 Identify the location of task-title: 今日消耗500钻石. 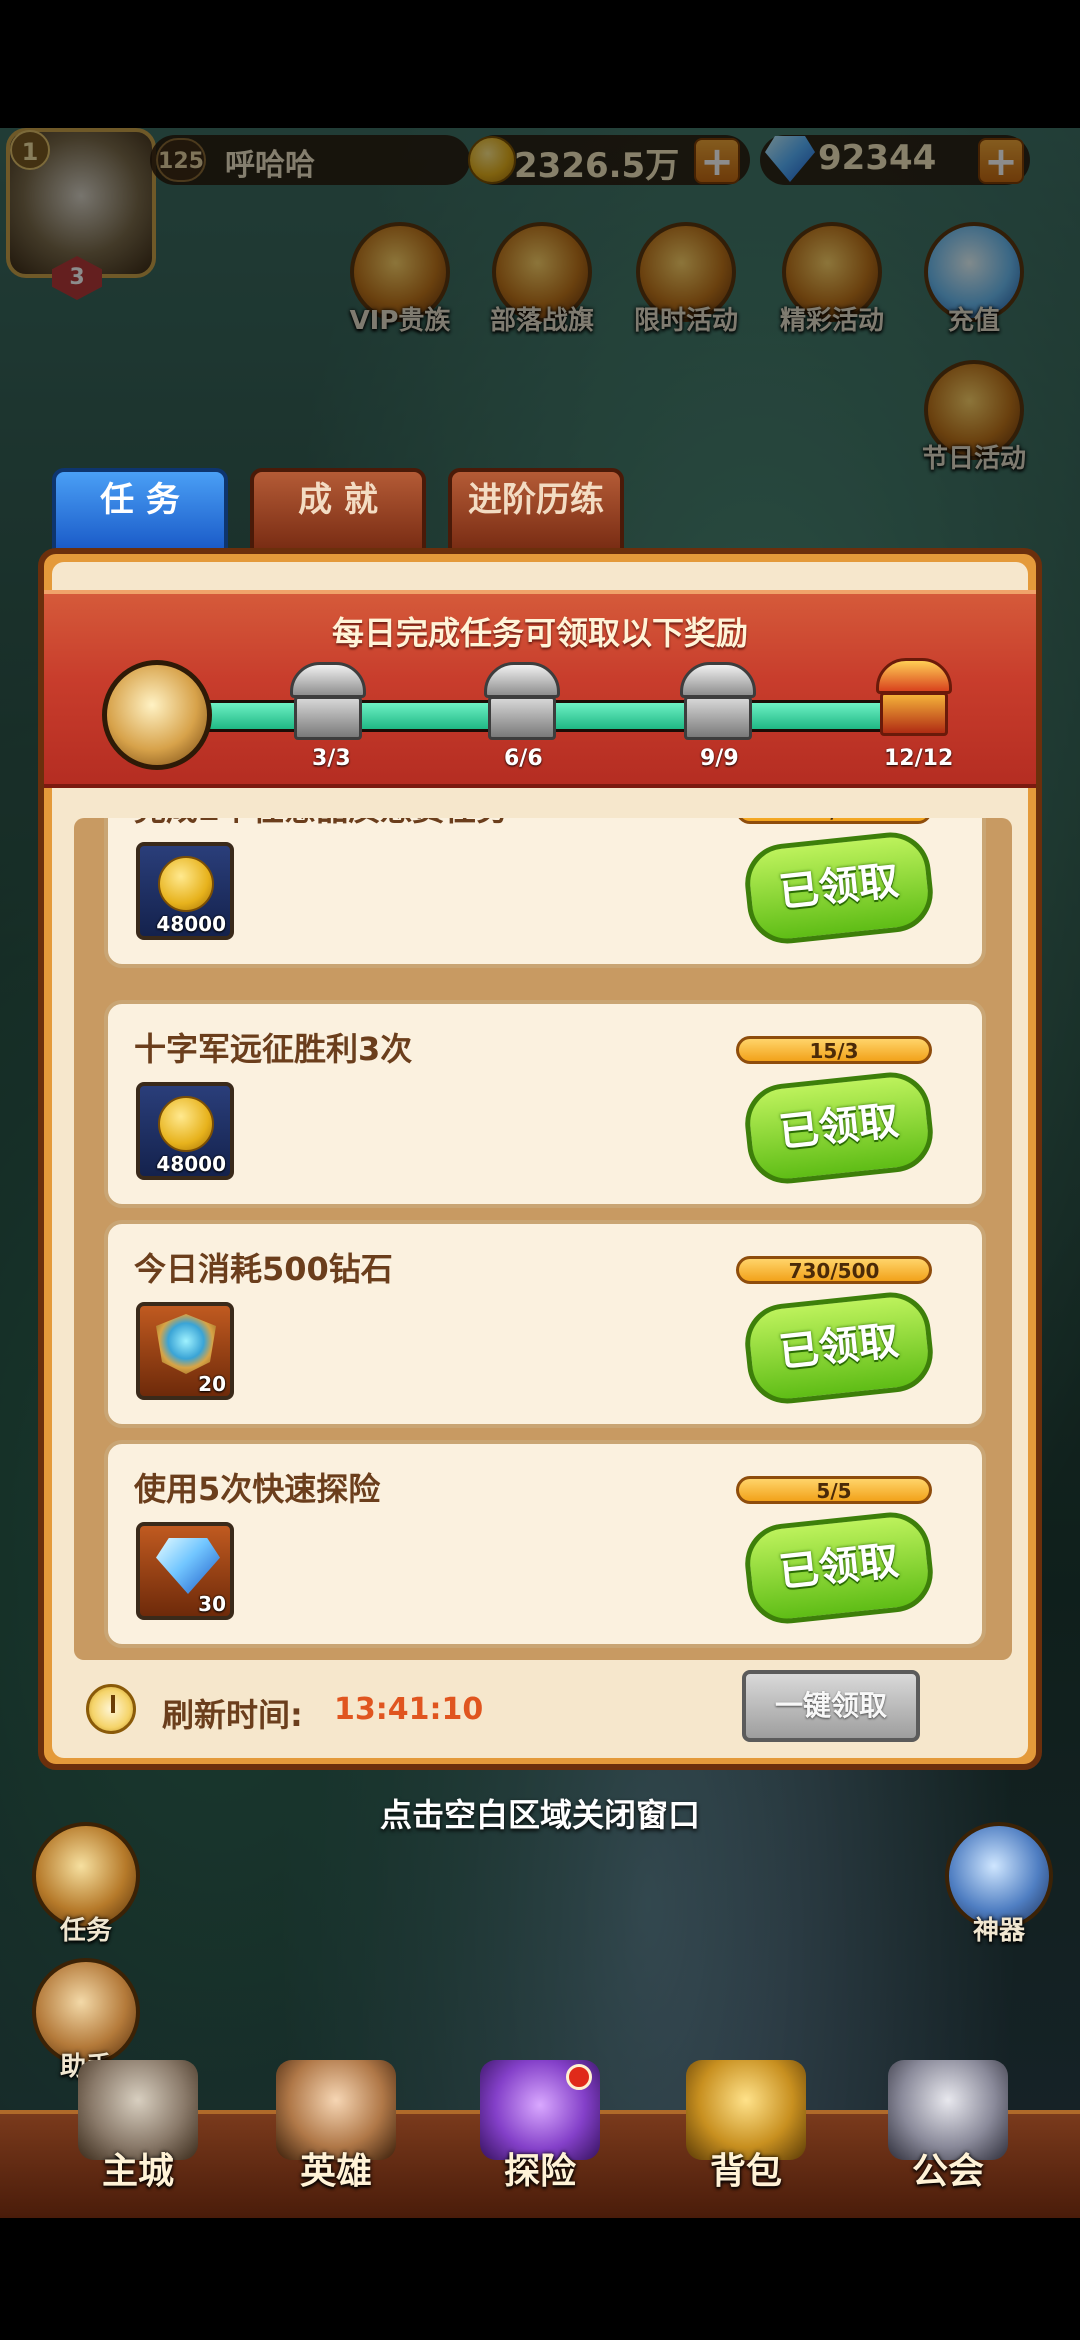
(263, 1269).